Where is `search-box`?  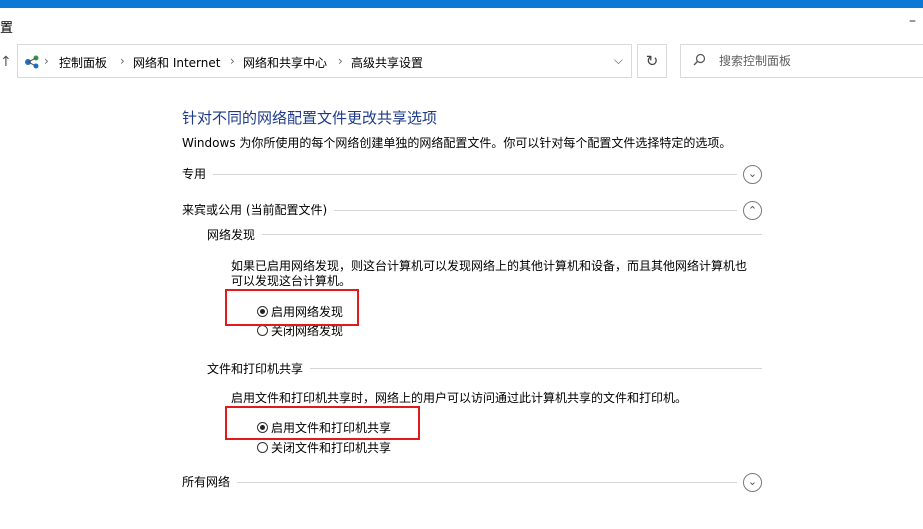 search-box is located at coordinates (801, 61).